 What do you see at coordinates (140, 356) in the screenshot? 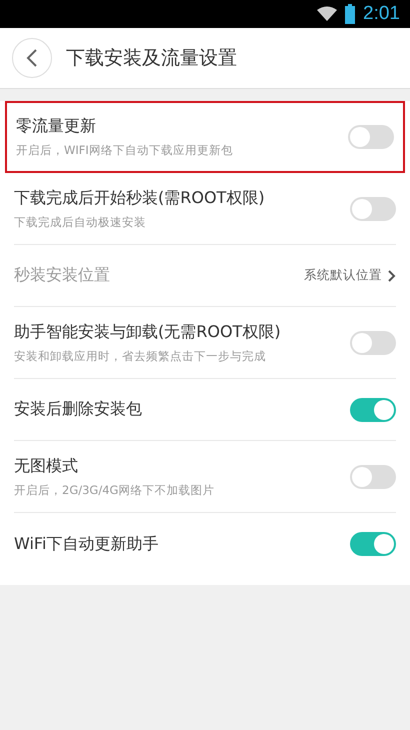
I see `setting-description: 安装和卸载应用时，省去频繁点击下一步与完成` at bounding box center [140, 356].